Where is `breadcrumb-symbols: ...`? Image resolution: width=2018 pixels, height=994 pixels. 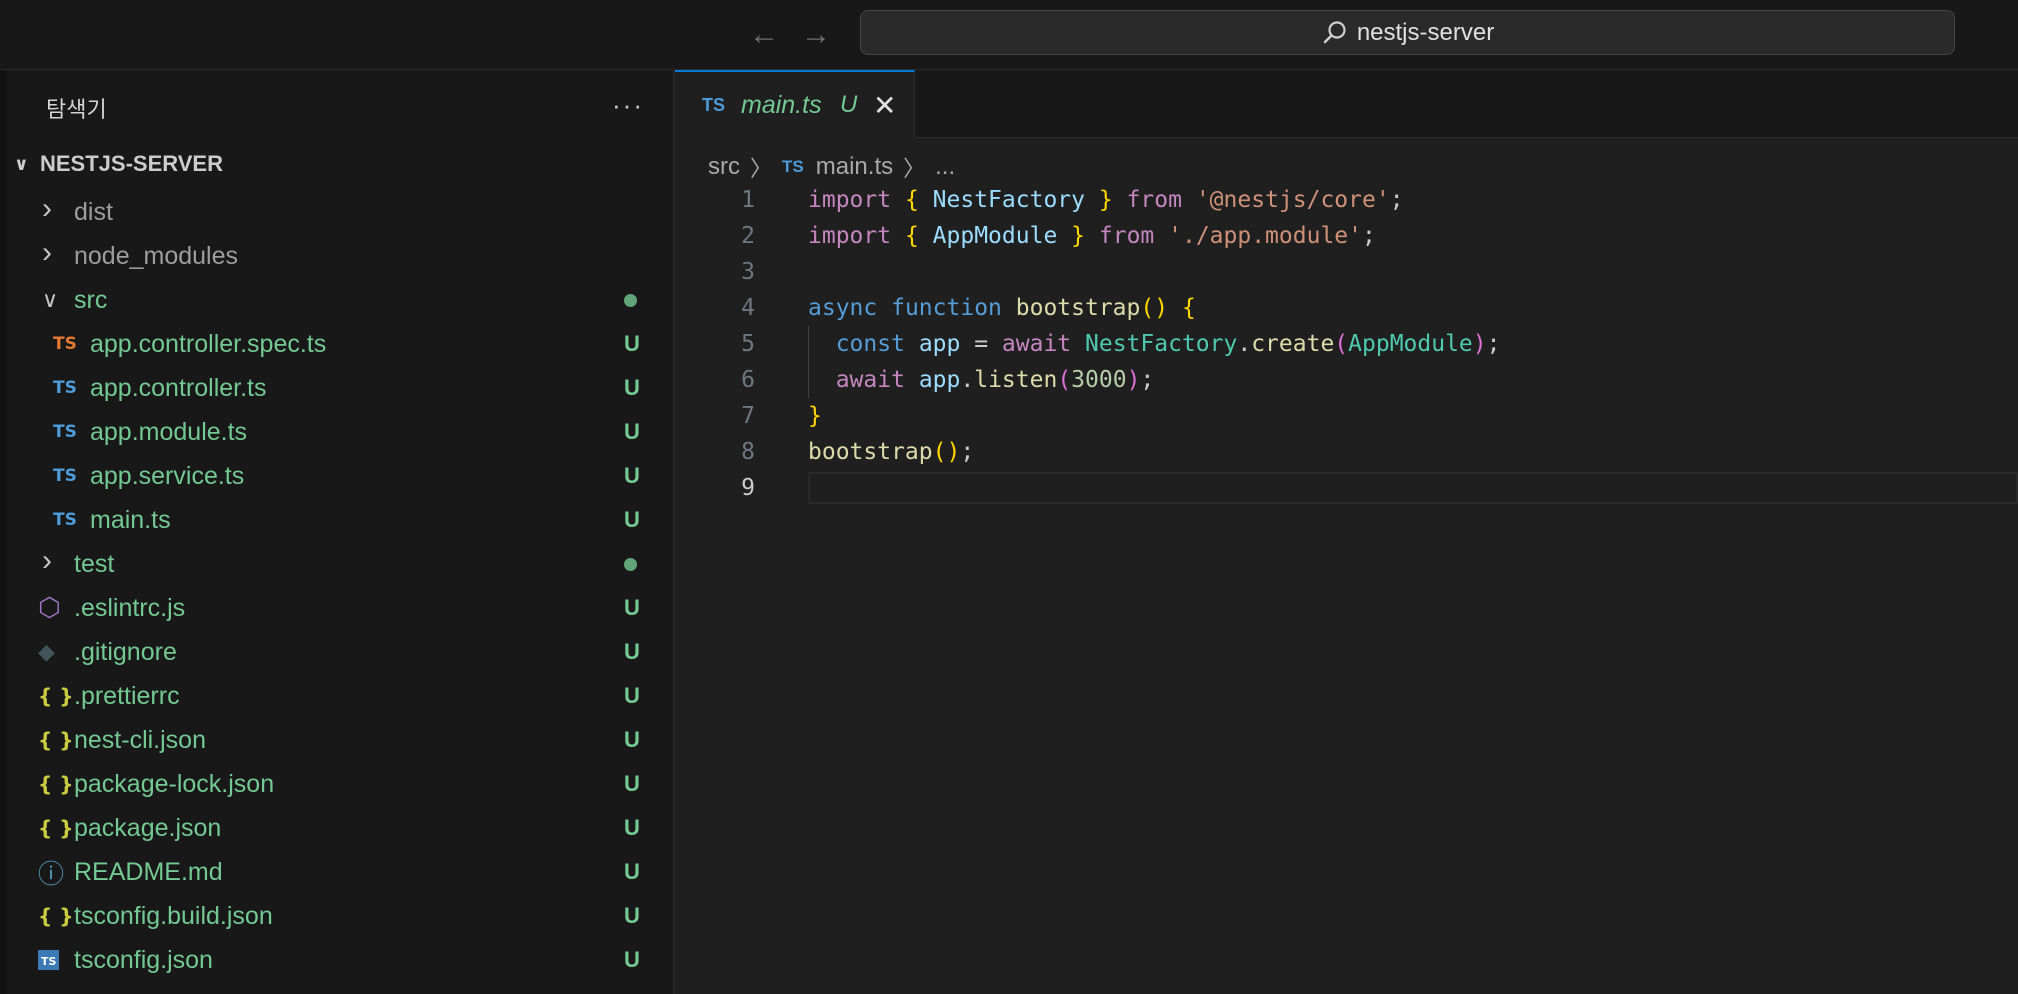
breadcrumb-symbols: ... is located at coordinates (945, 167).